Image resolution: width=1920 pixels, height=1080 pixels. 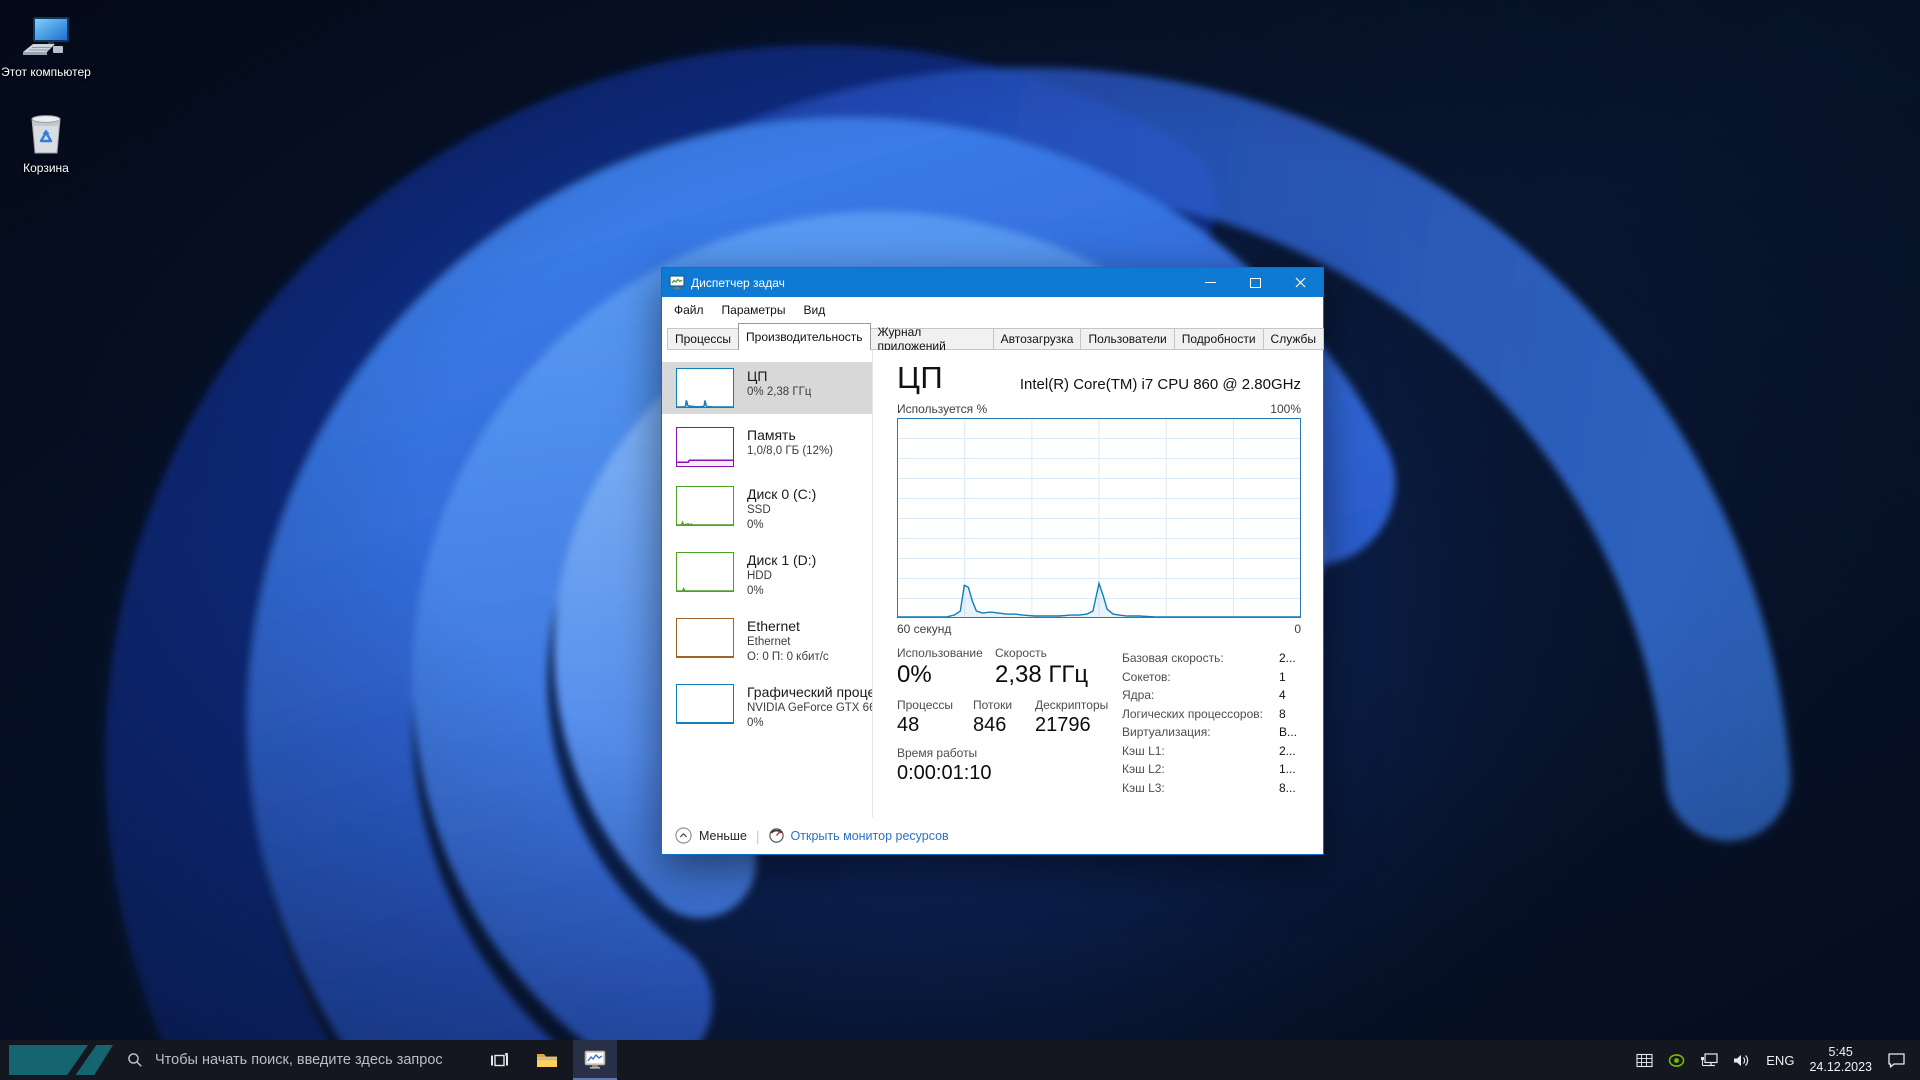 I want to click on close-button, so click(x=1300, y=282).